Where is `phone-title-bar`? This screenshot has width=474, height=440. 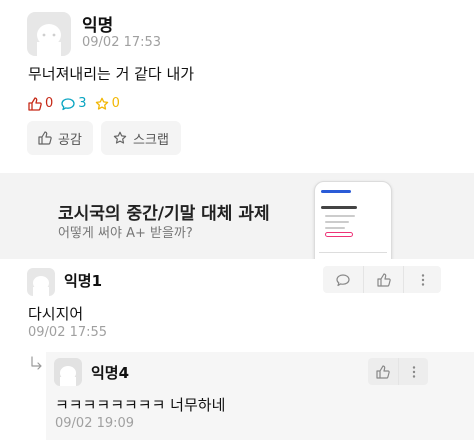
phone-title-bar is located at coordinates (339, 207).